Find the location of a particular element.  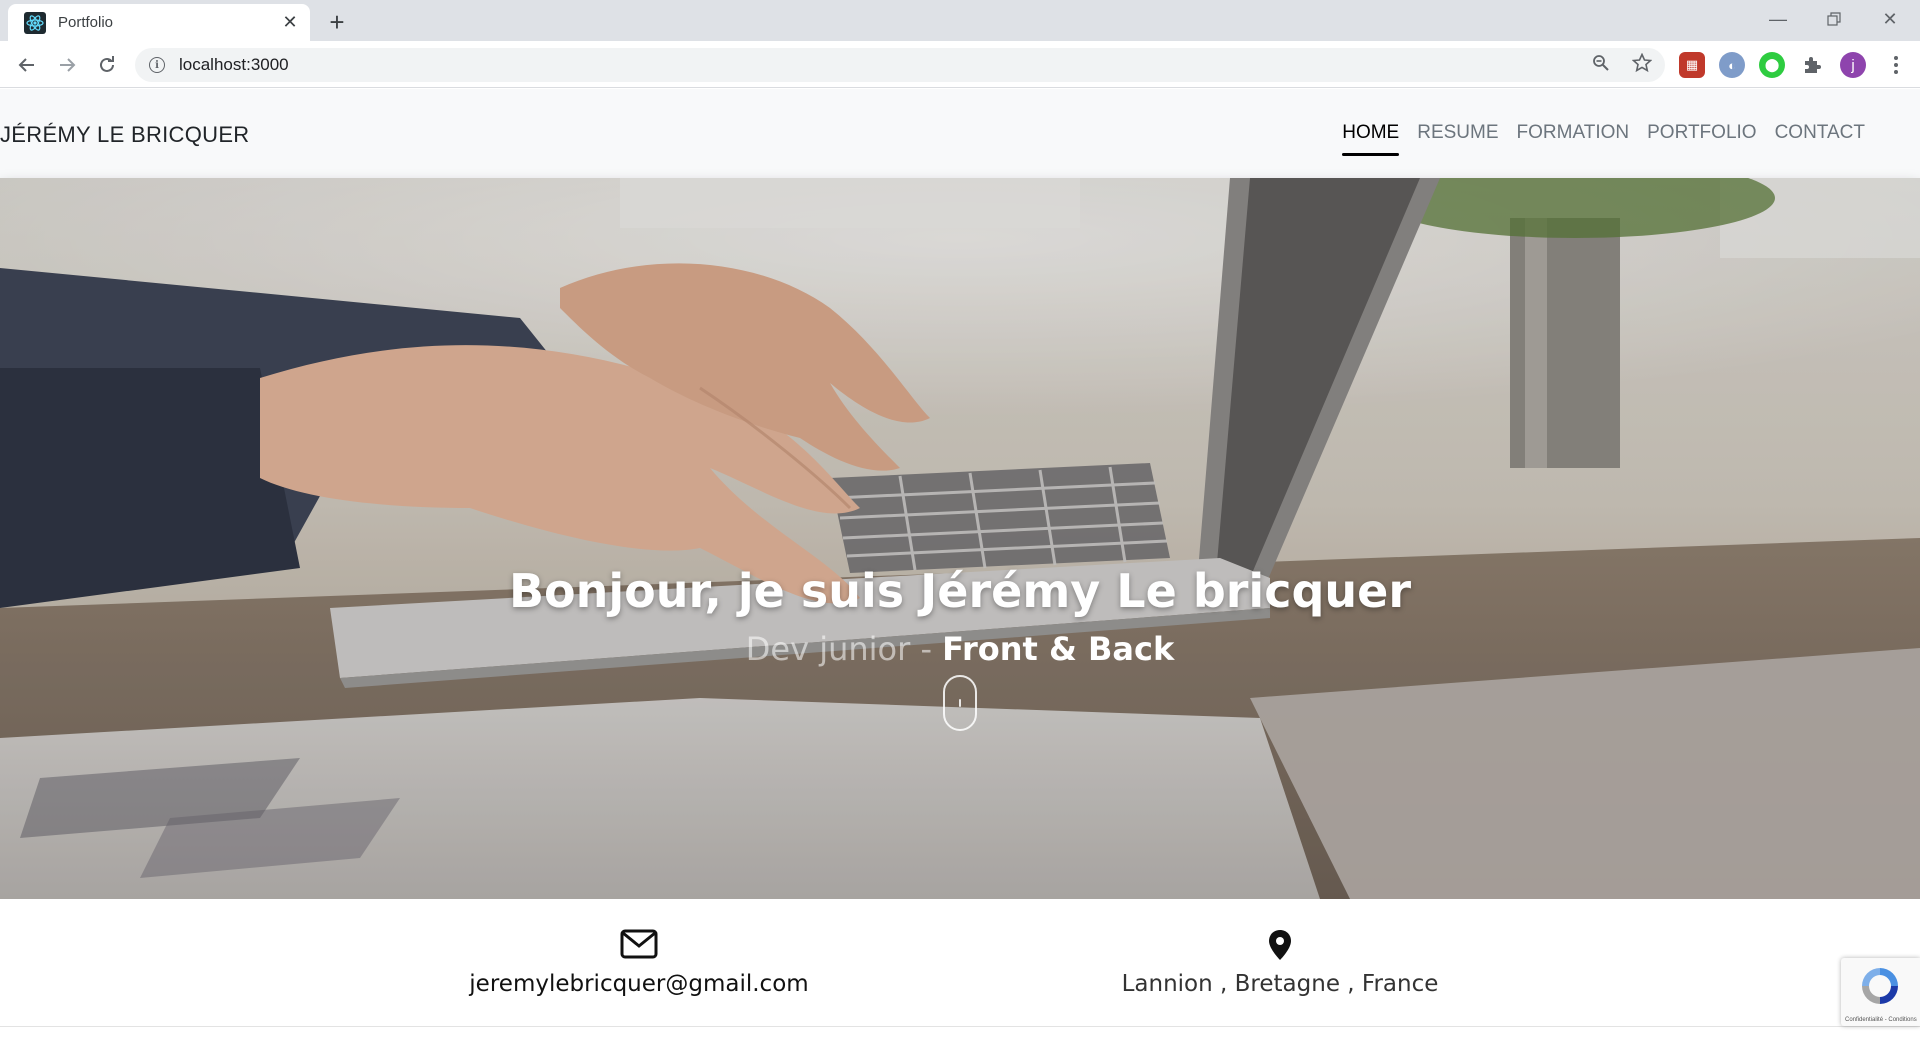

browser-toolbar: i localhost:3000 is located at coordinates (960, 64).